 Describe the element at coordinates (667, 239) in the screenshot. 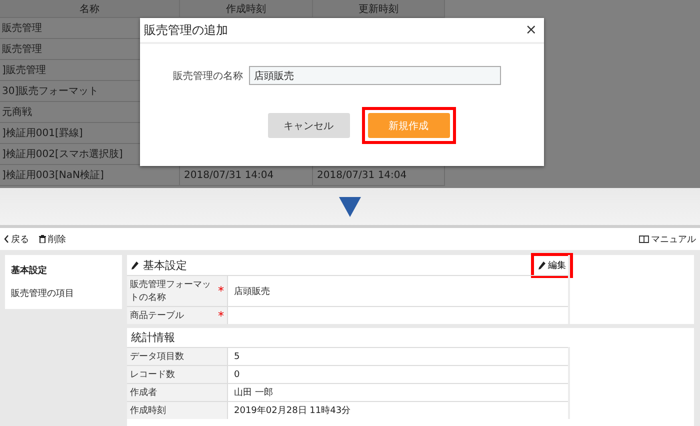

I see `manual-button: マニュアル` at that location.